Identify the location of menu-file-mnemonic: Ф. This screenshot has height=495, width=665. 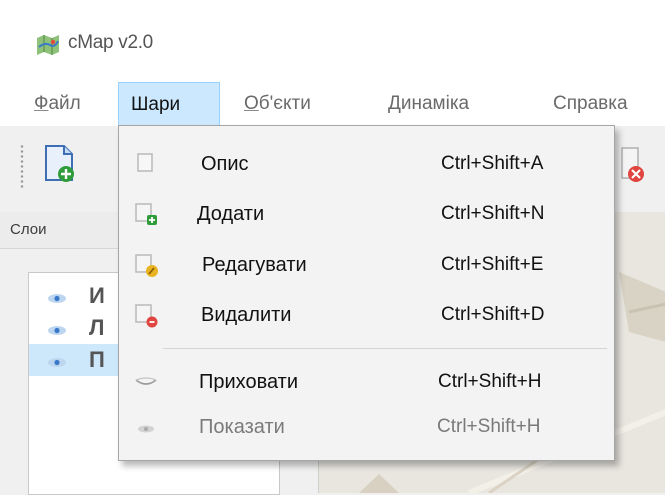
(41, 103).